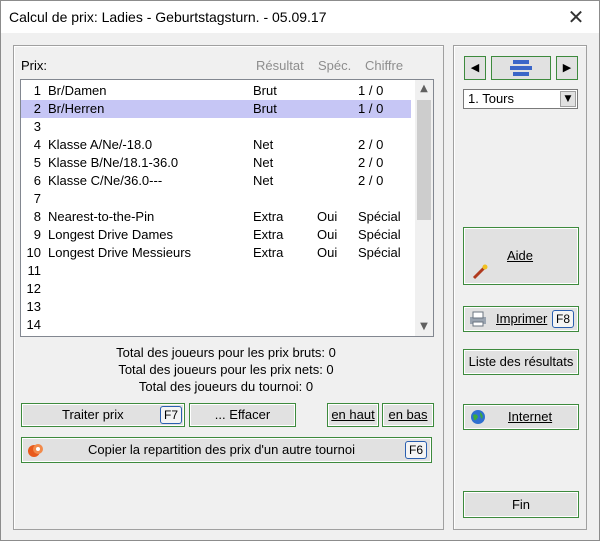 Image resolution: width=600 pixels, height=541 pixels. What do you see at coordinates (216, 181) in the screenshot?
I see `prize-row: 6 Klasse C/Ne/36.0--- Net 2 / 0` at bounding box center [216, 181].